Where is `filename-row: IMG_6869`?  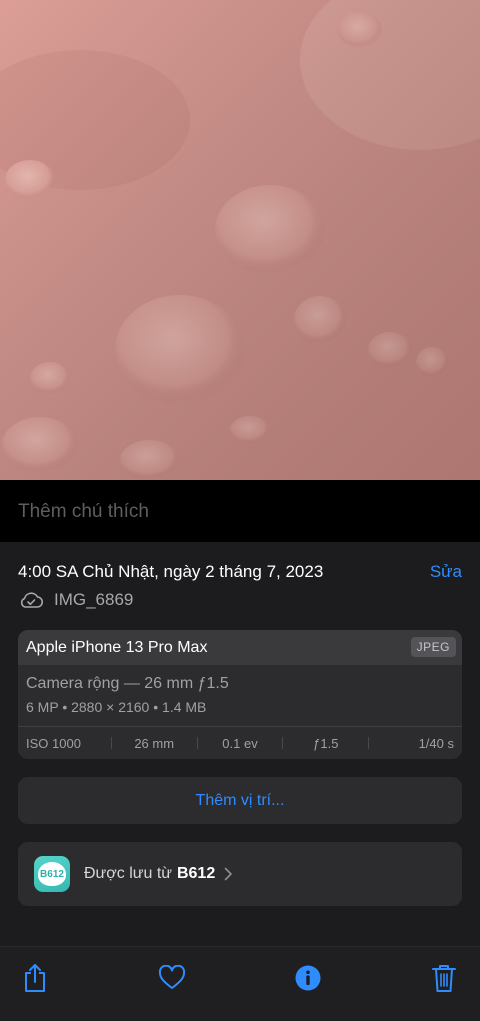 filename-row: IMG_6869 is located at coordinates (75, 600).